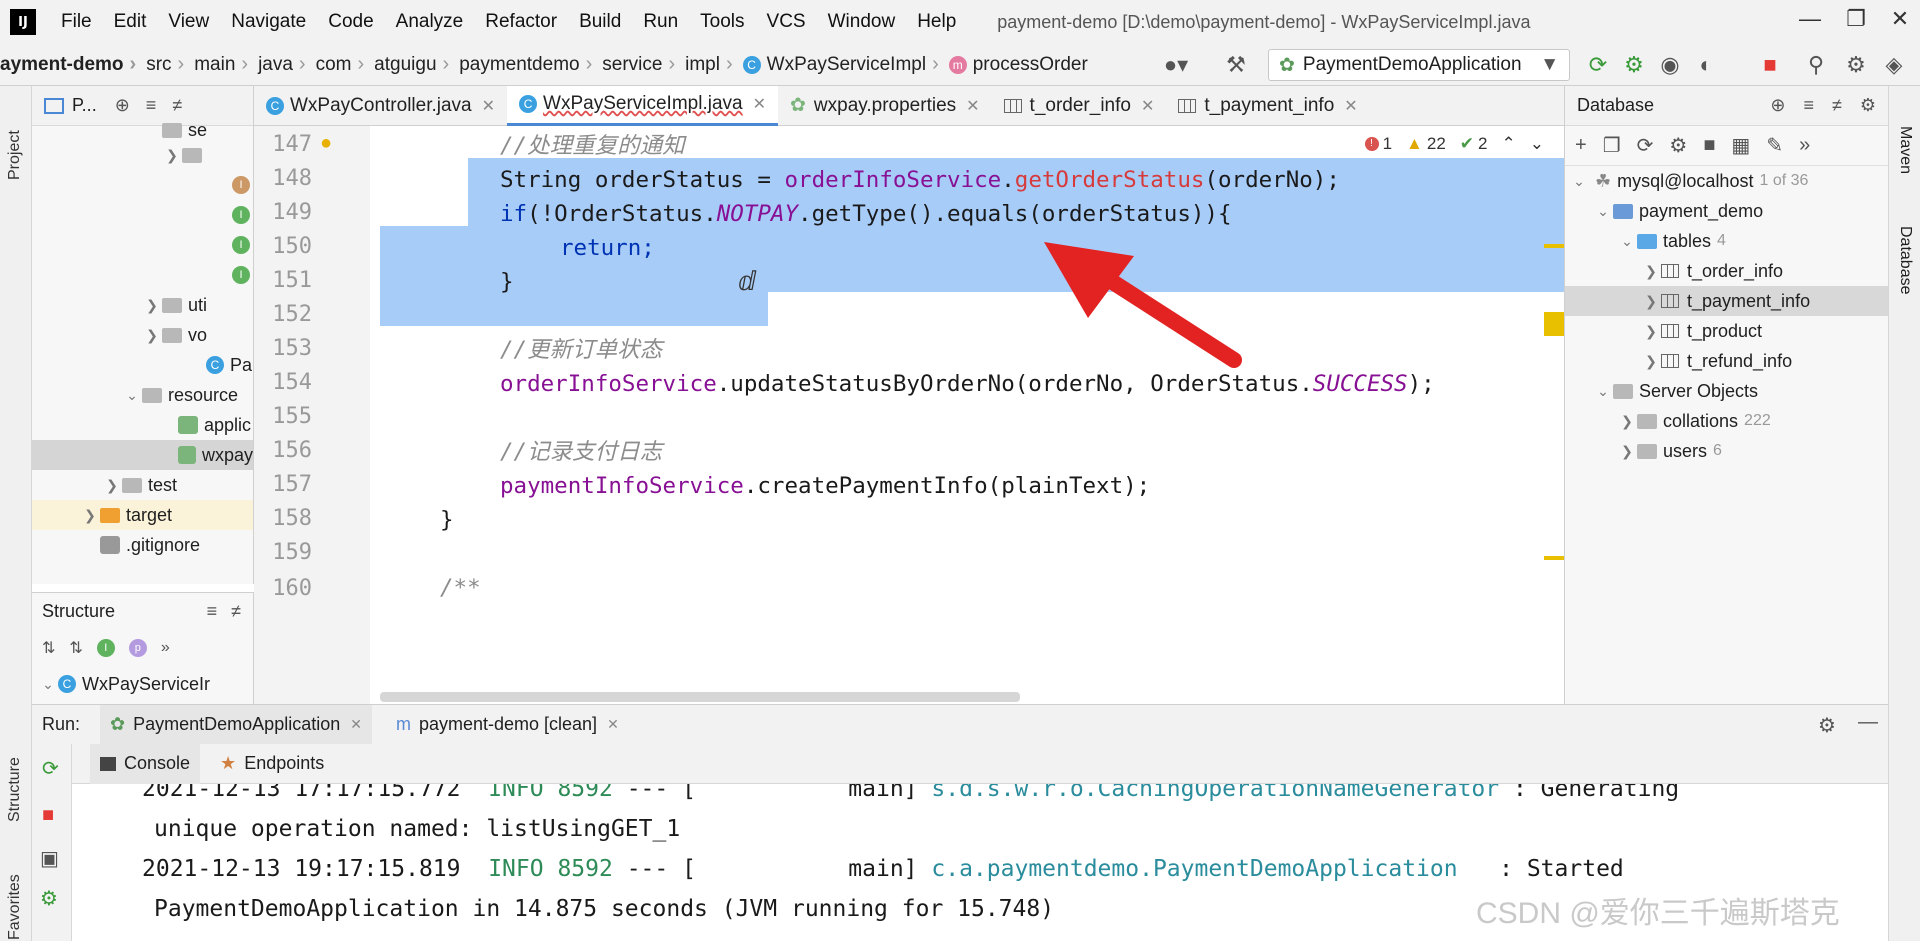 This screenshot has height=941, width=1920. What do you see at coordinates (343, 64) in the screenshot?
I see `breadcrumb-com: com ›` at bounding box center [343, 64].